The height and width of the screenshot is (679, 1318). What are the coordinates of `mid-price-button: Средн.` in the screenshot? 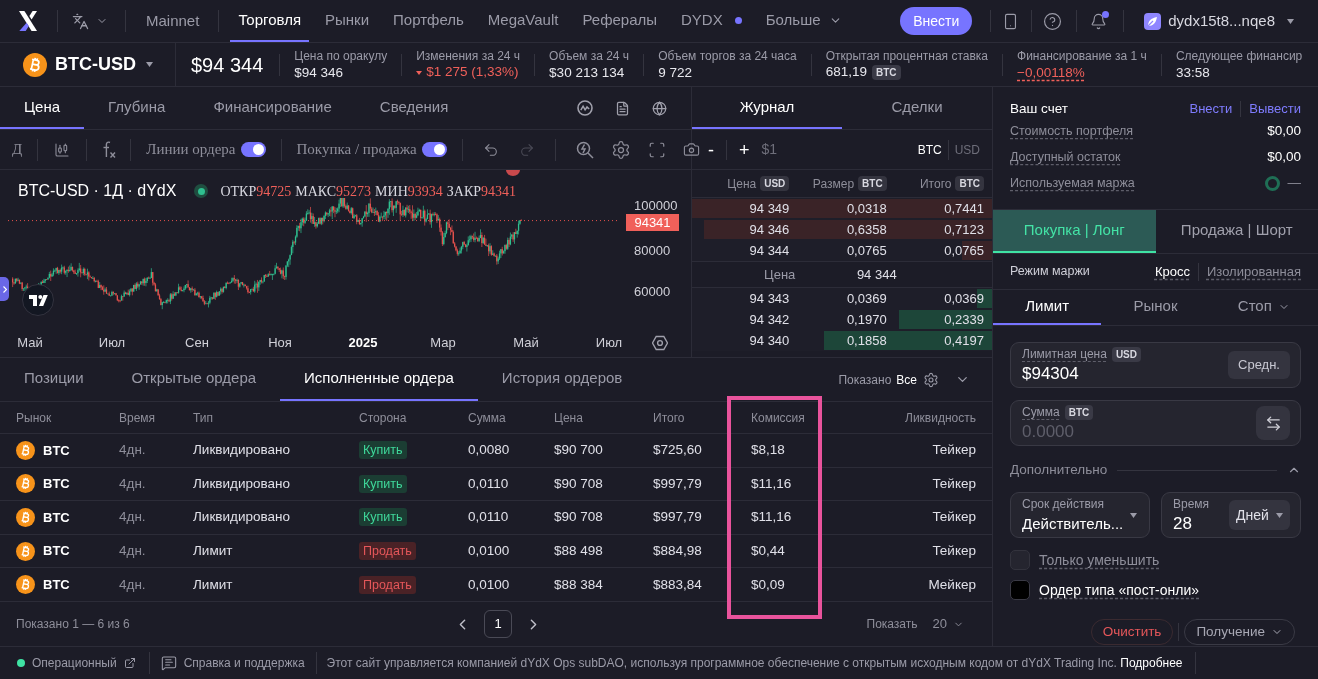 It's located at (1259, 365).